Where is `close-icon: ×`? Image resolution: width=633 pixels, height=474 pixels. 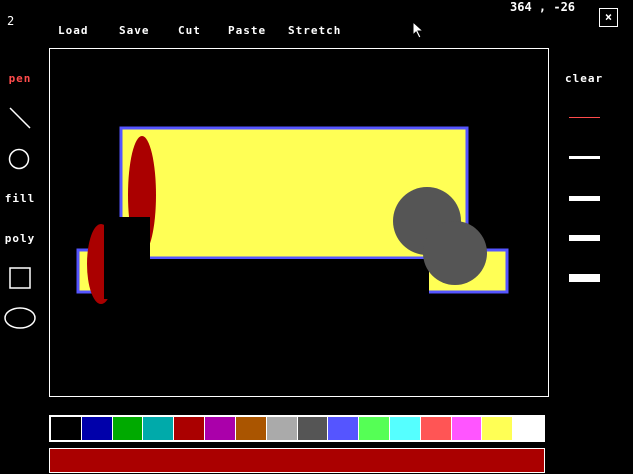
close-icon: × is located at coordinates (608, 17).